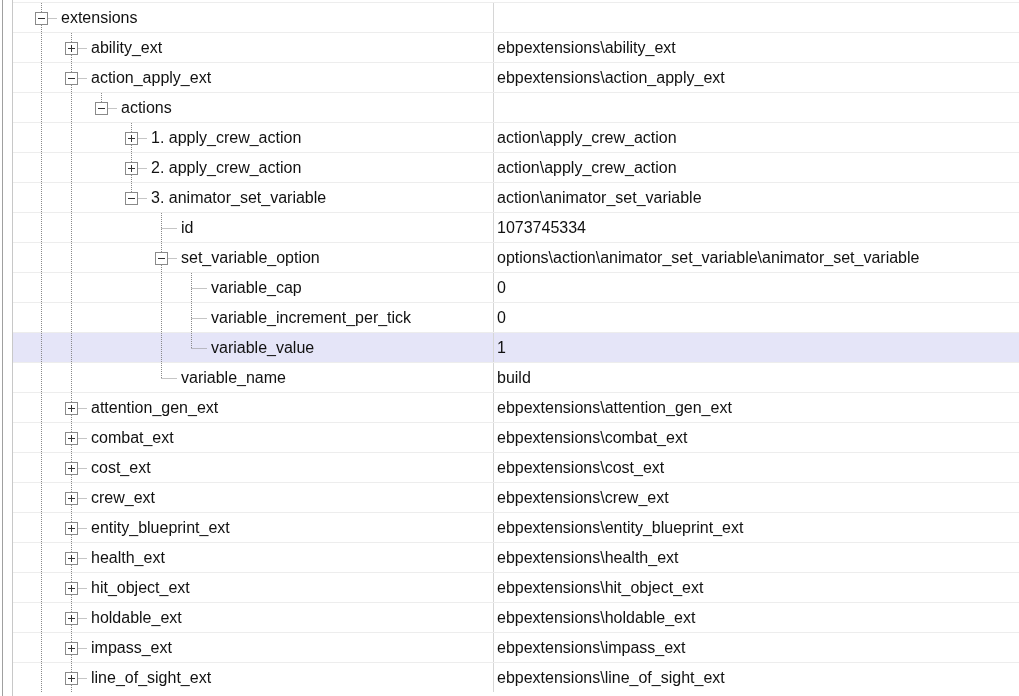  I want to click on tree-row: actions, so click(516, 107).